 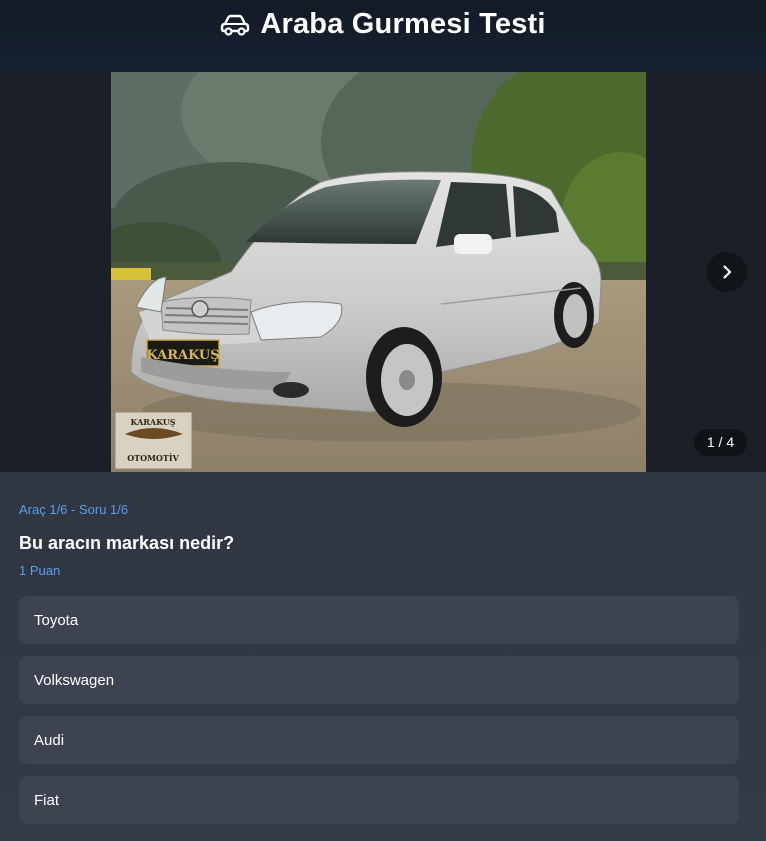 I want to click on question-text: Bu aracın markası nedir?, so click(x=127, y=543).